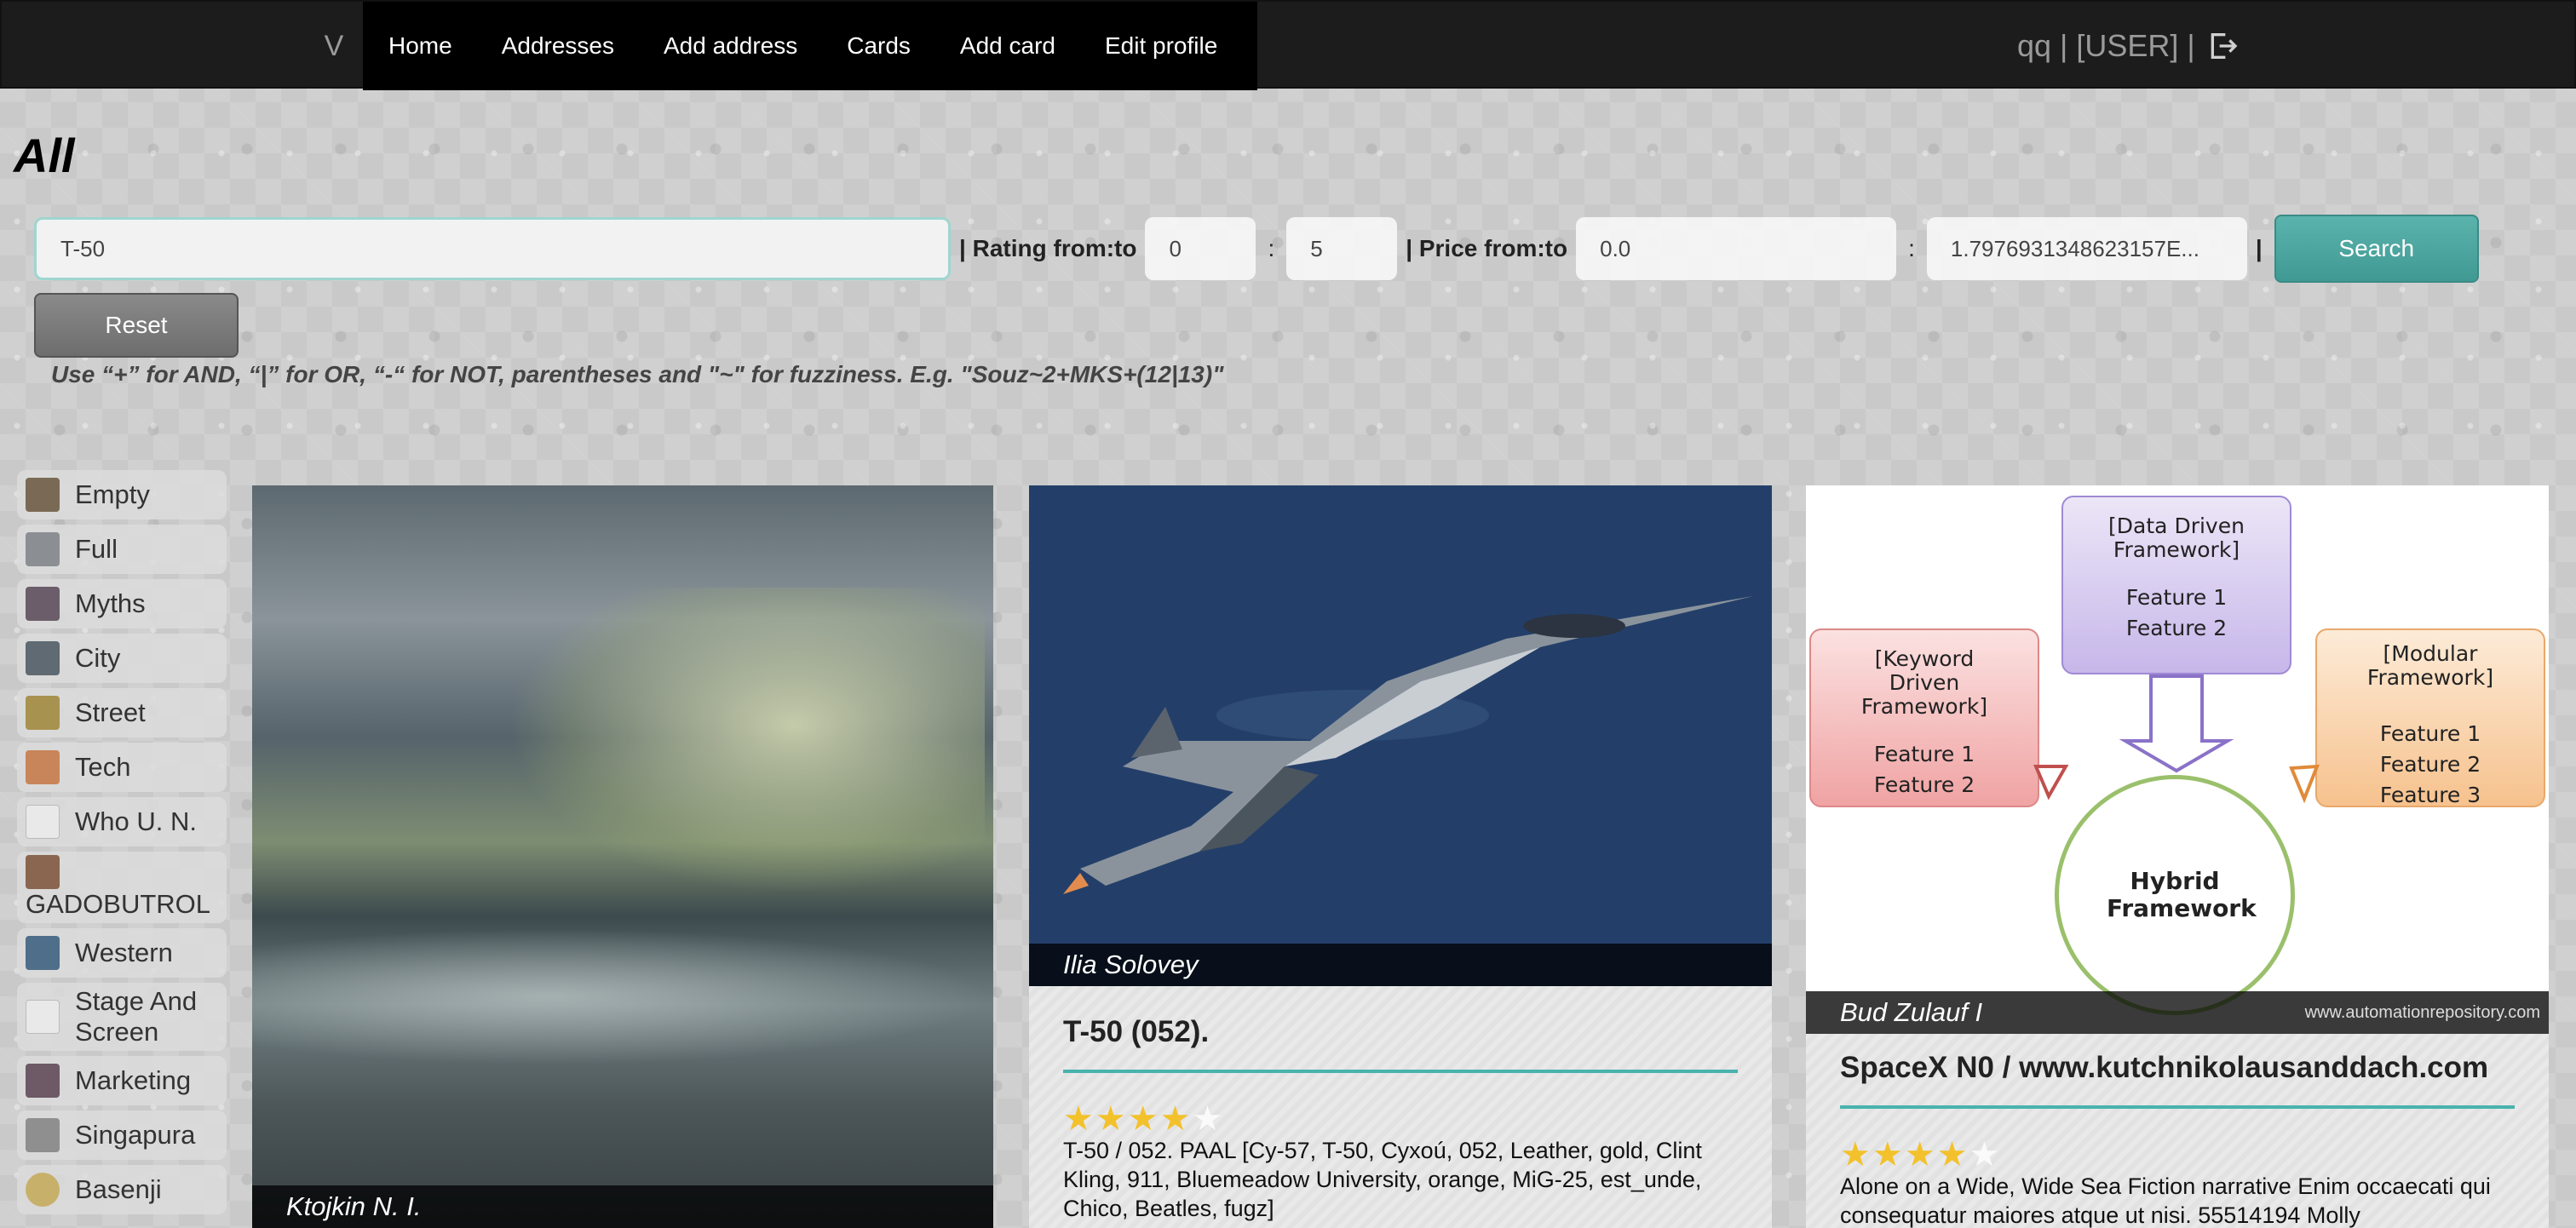 The image size is (2576, 1228). Describe the element at coordinates (1200, 249) in the screenshot. I see `rating-from-input` at that location.